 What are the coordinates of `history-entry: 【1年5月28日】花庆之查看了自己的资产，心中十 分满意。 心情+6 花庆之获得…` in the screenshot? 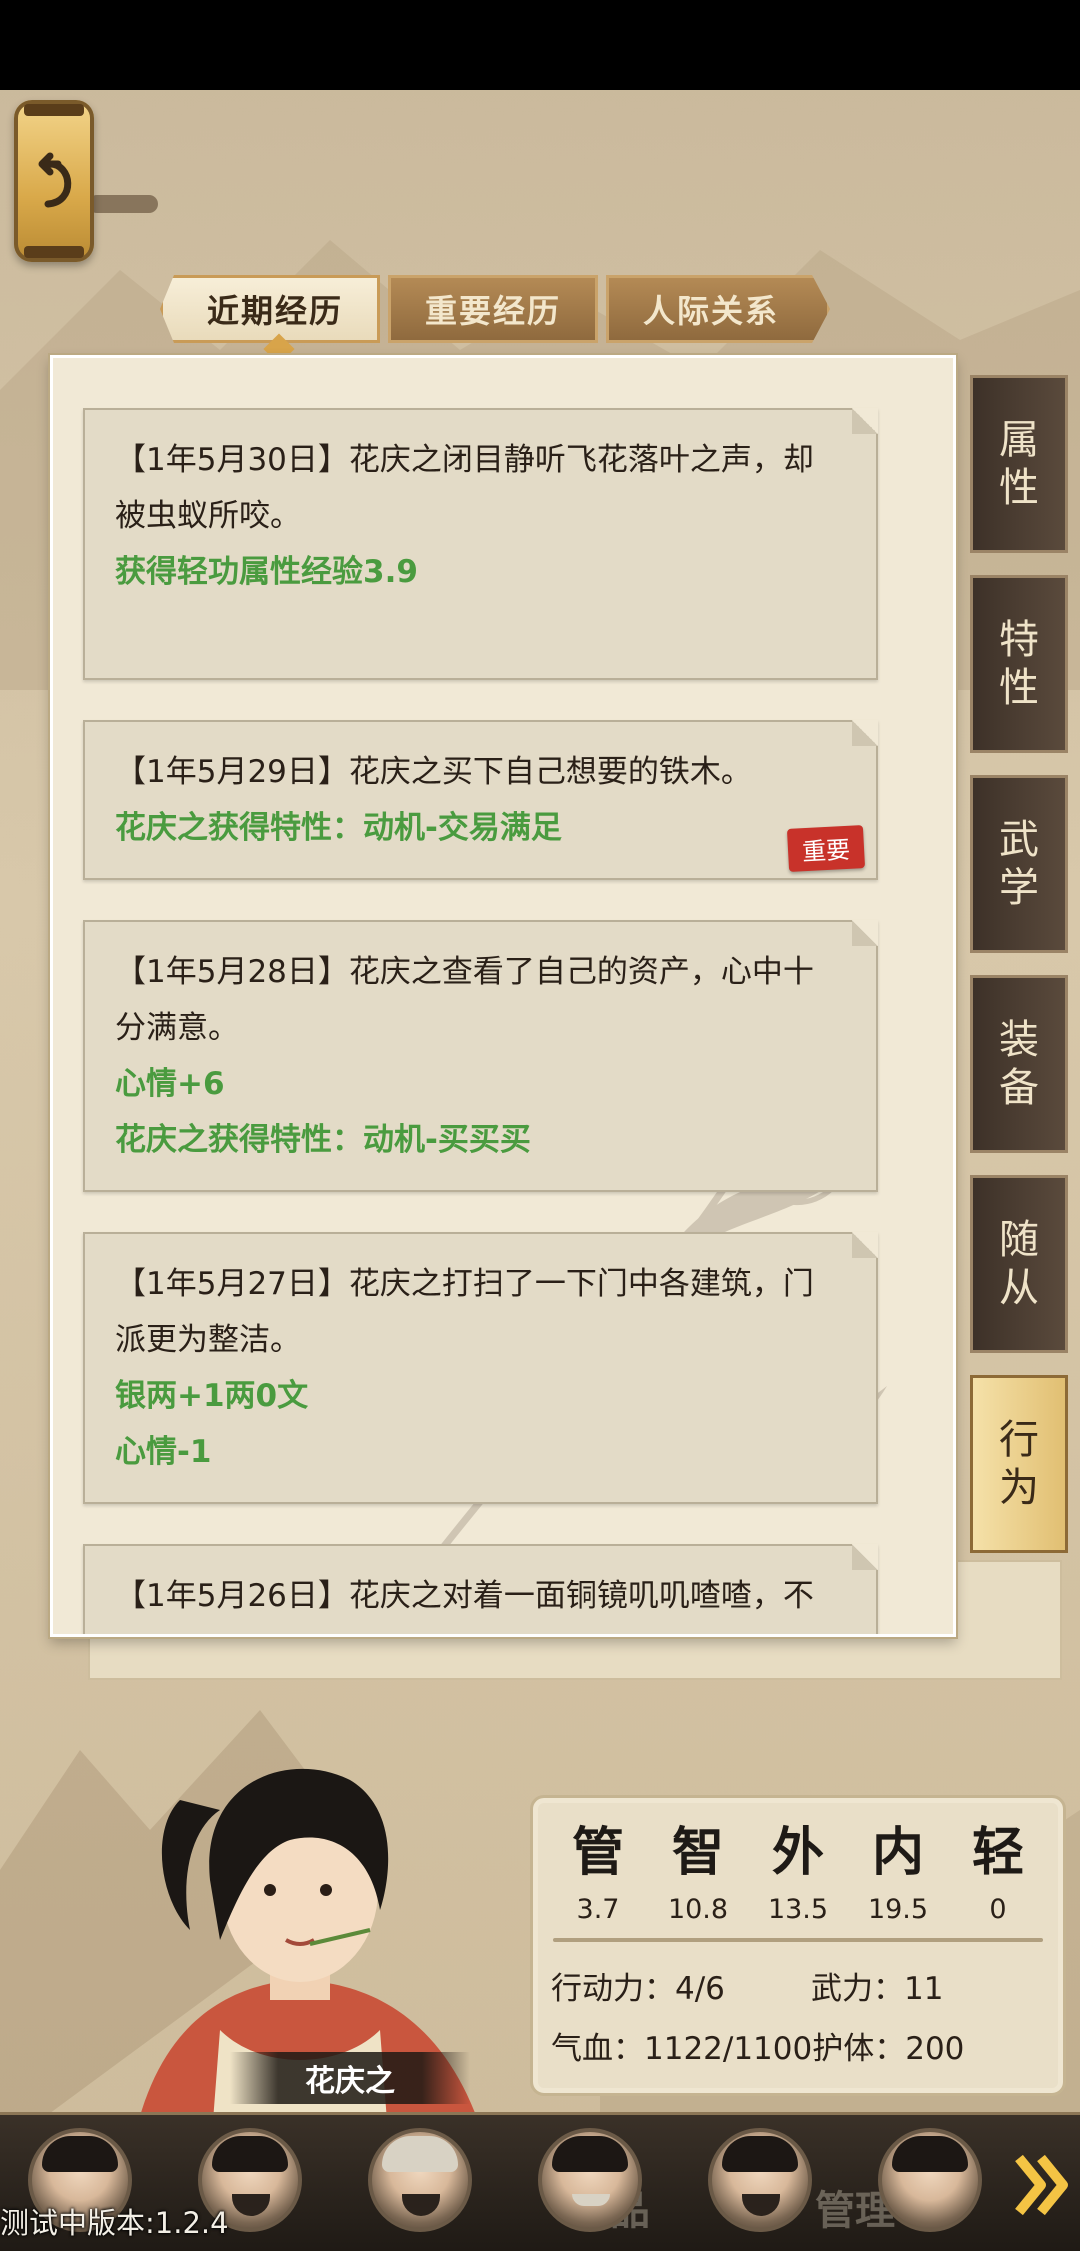 It's located at (480, 1056).